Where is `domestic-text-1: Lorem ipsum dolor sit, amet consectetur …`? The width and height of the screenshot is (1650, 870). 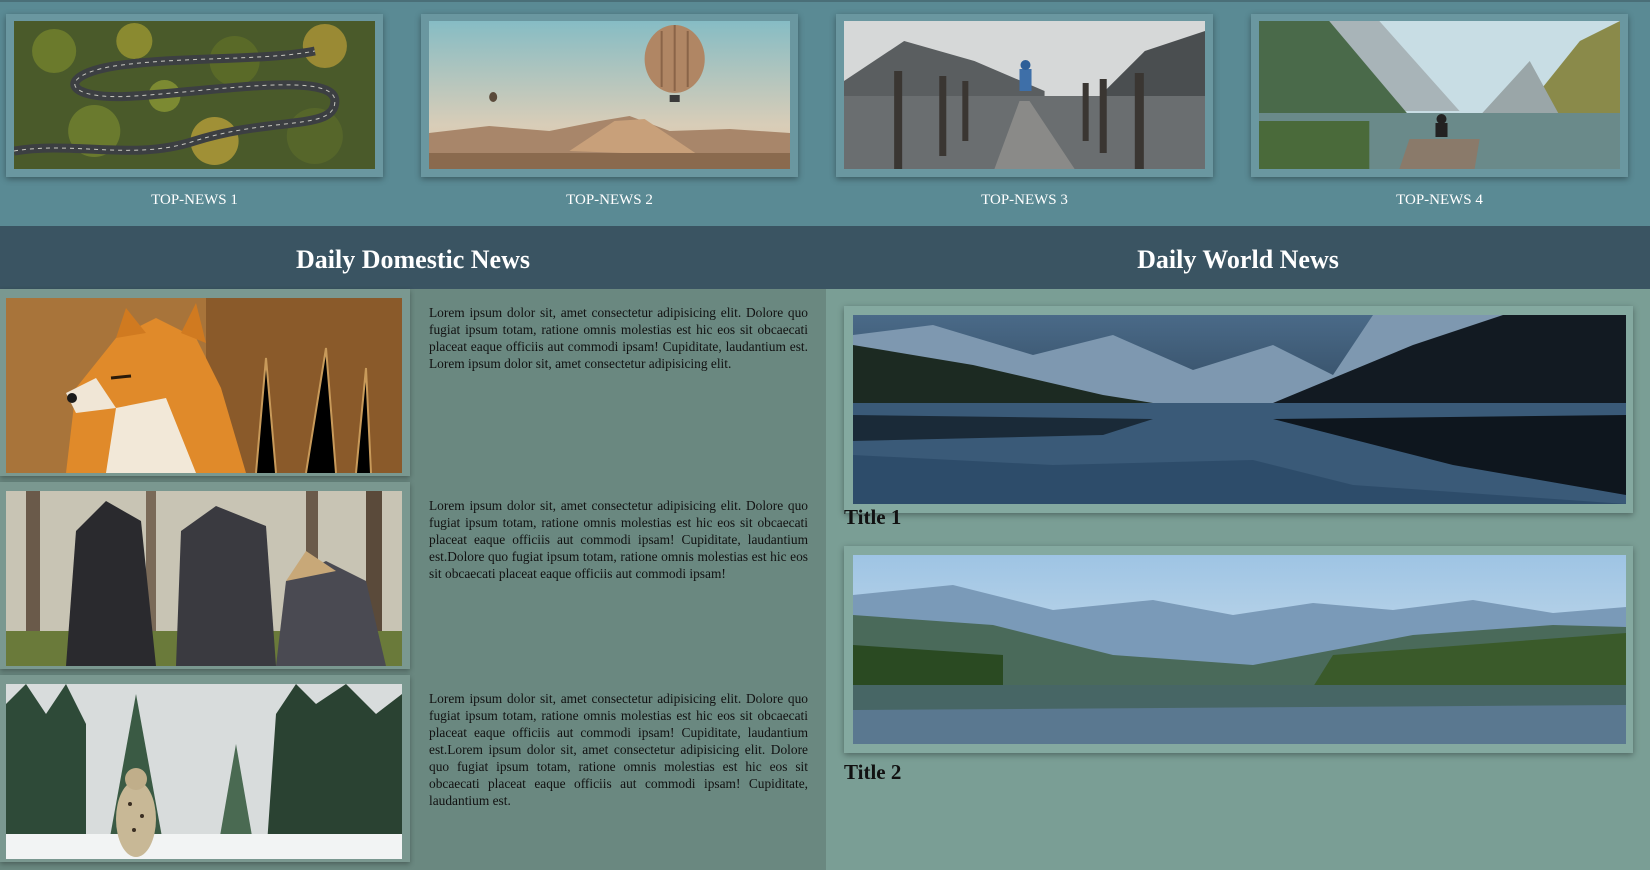 domestic-text-1: Lorem ipsum dolor sit, amet consectetur … is located at coordinates (618, 338).